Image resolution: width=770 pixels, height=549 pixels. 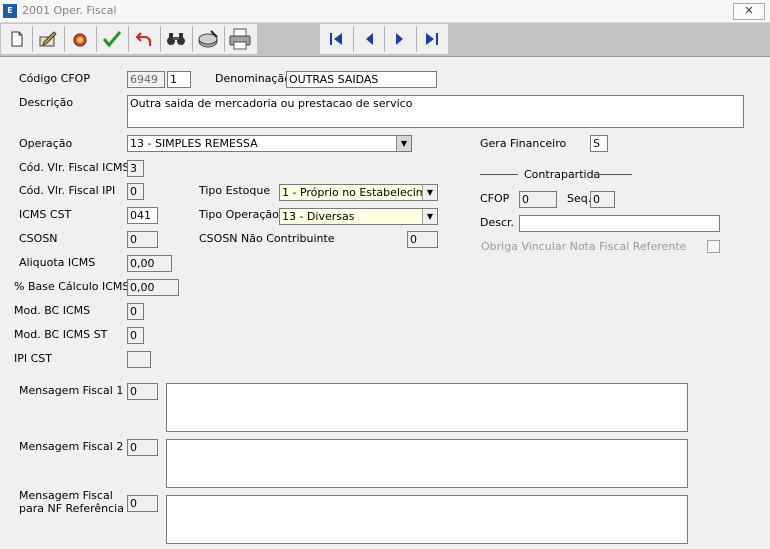 I want to click on csosn-nao-contribuinte-label: CSOSN Não Contribuinte, so click(x=267, y=238).